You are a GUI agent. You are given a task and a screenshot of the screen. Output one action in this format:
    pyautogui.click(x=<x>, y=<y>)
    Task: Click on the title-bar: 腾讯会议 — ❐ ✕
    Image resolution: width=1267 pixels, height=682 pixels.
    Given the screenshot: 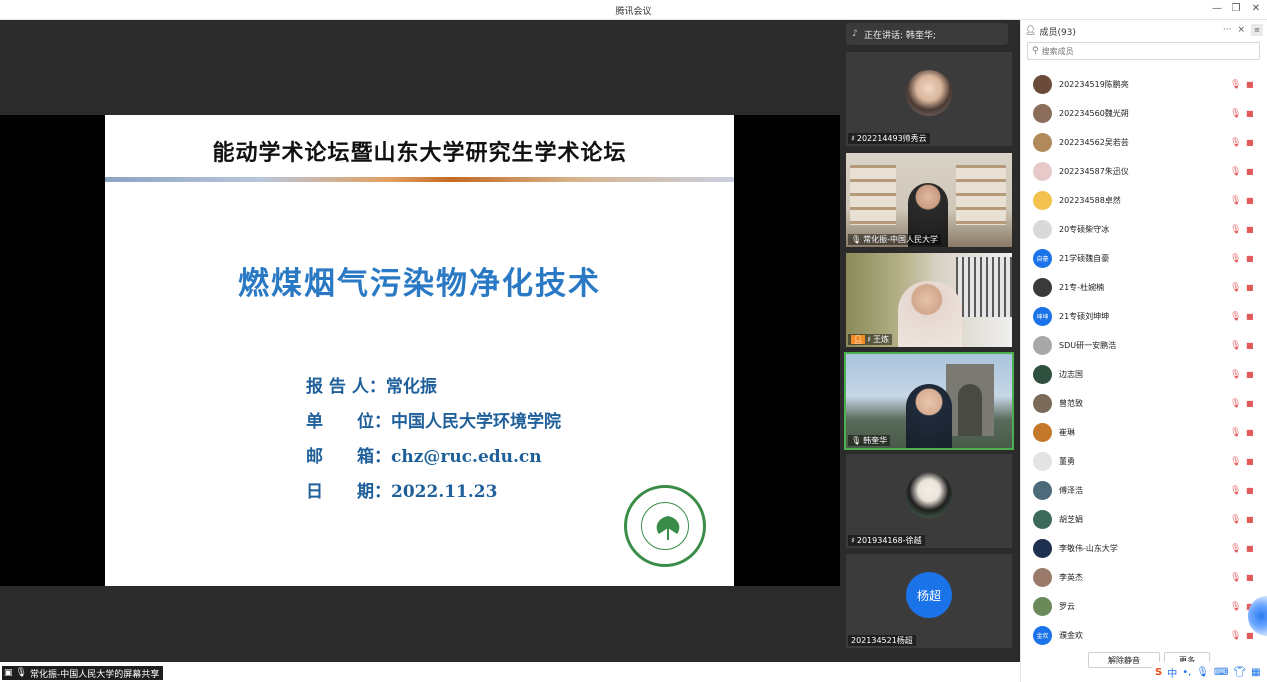 What is the action you would take?
    pyautogui.click(x=633, y=10)
    